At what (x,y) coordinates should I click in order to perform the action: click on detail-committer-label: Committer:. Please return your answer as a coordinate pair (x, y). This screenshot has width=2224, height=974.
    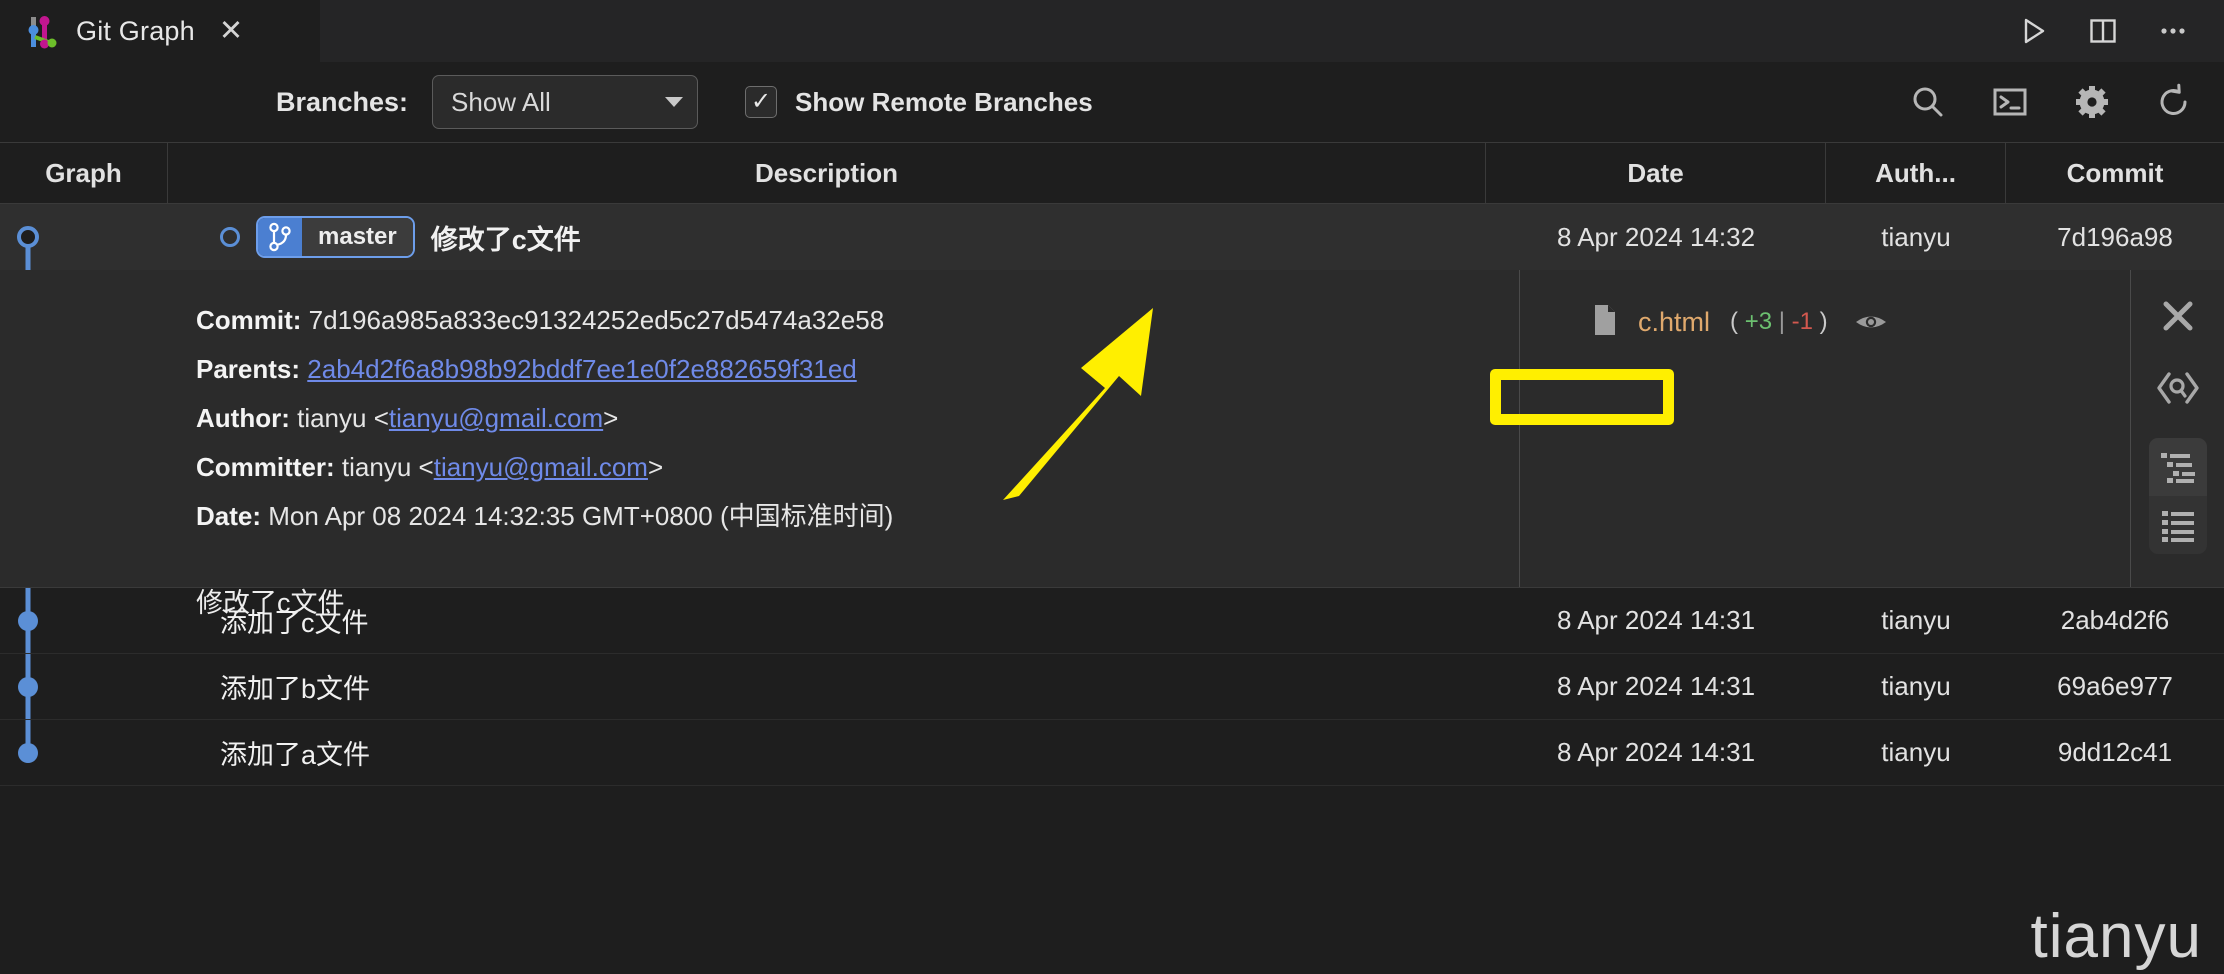
    Looking at the image, I should click on (265, 467).